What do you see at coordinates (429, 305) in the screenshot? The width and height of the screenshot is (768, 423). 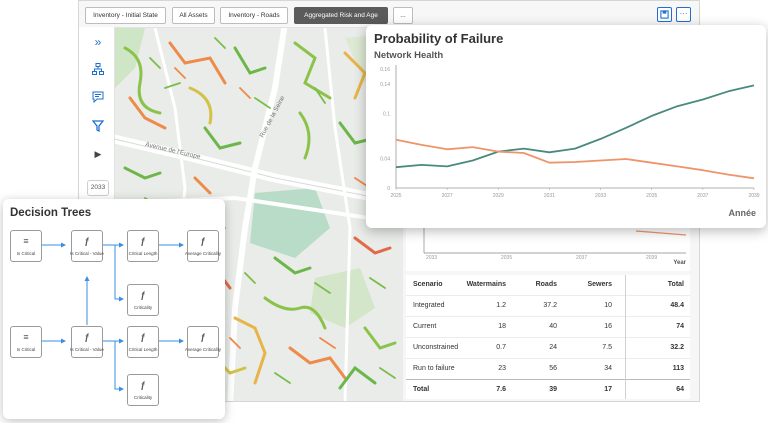 I see `cell-scenario: Integrated` at bounding box center [429, 305].